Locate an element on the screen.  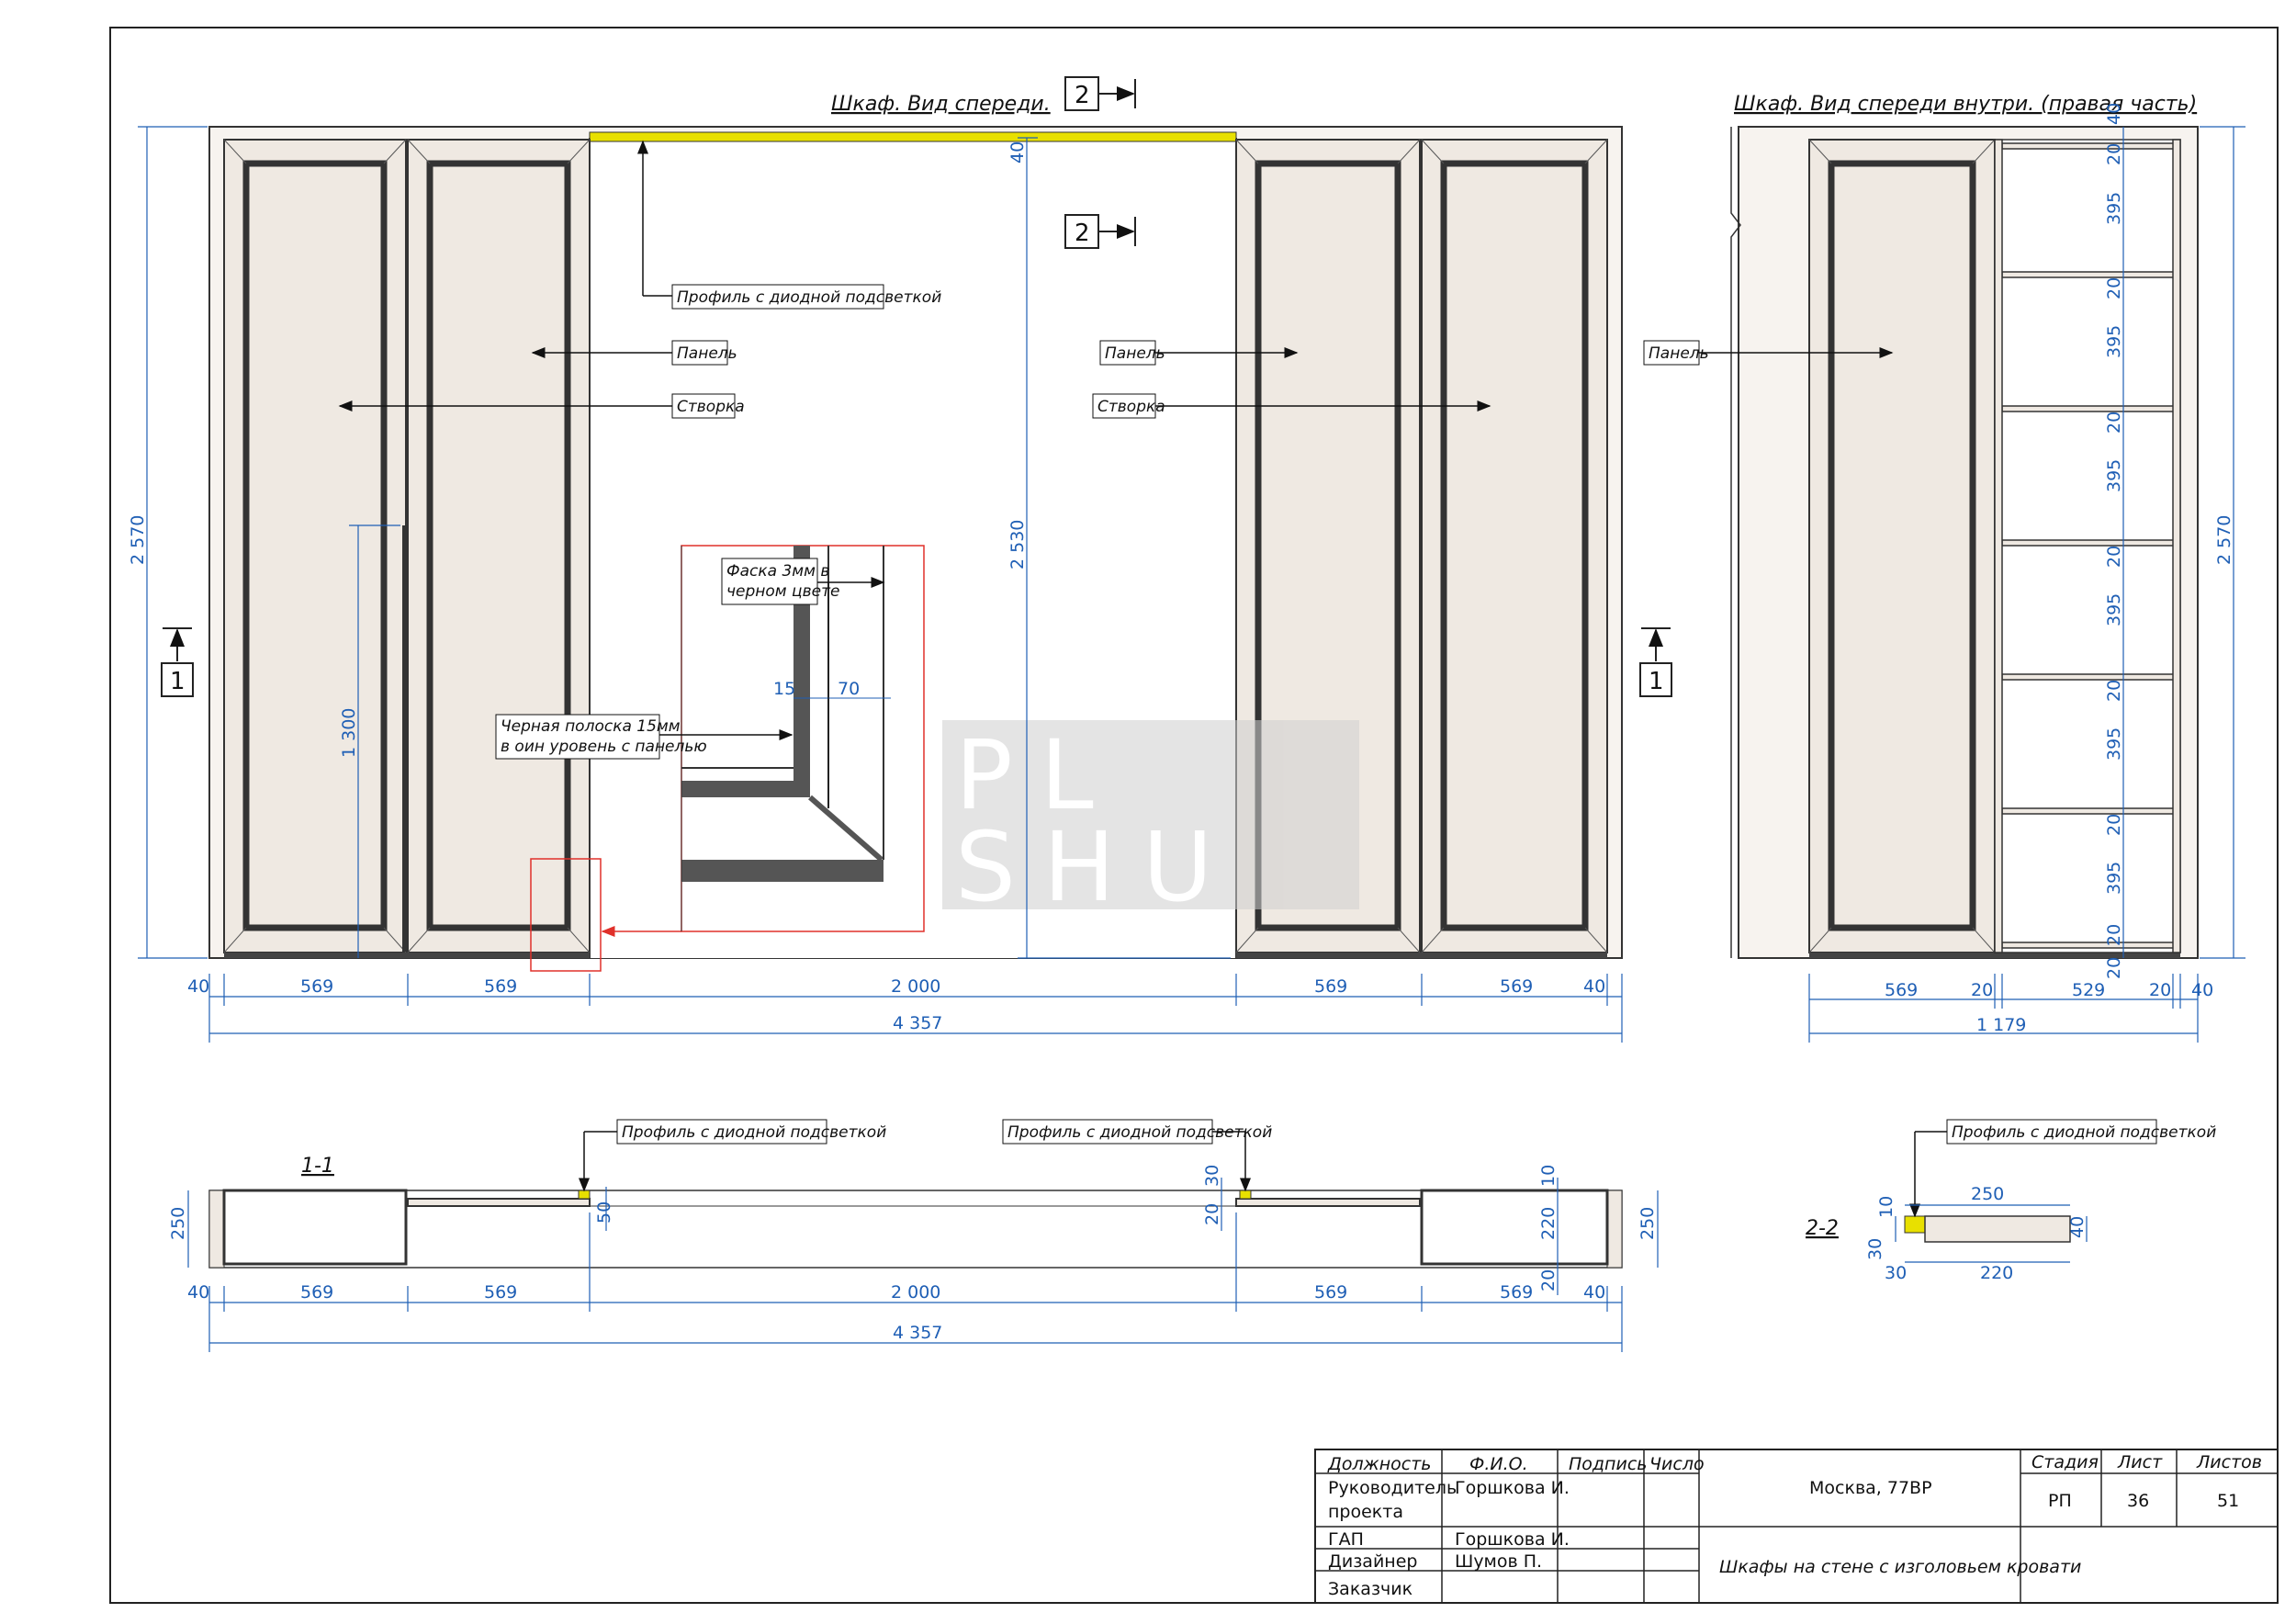
tb-row3-position: Дизайнер is located at coordinates (1372, 1561).